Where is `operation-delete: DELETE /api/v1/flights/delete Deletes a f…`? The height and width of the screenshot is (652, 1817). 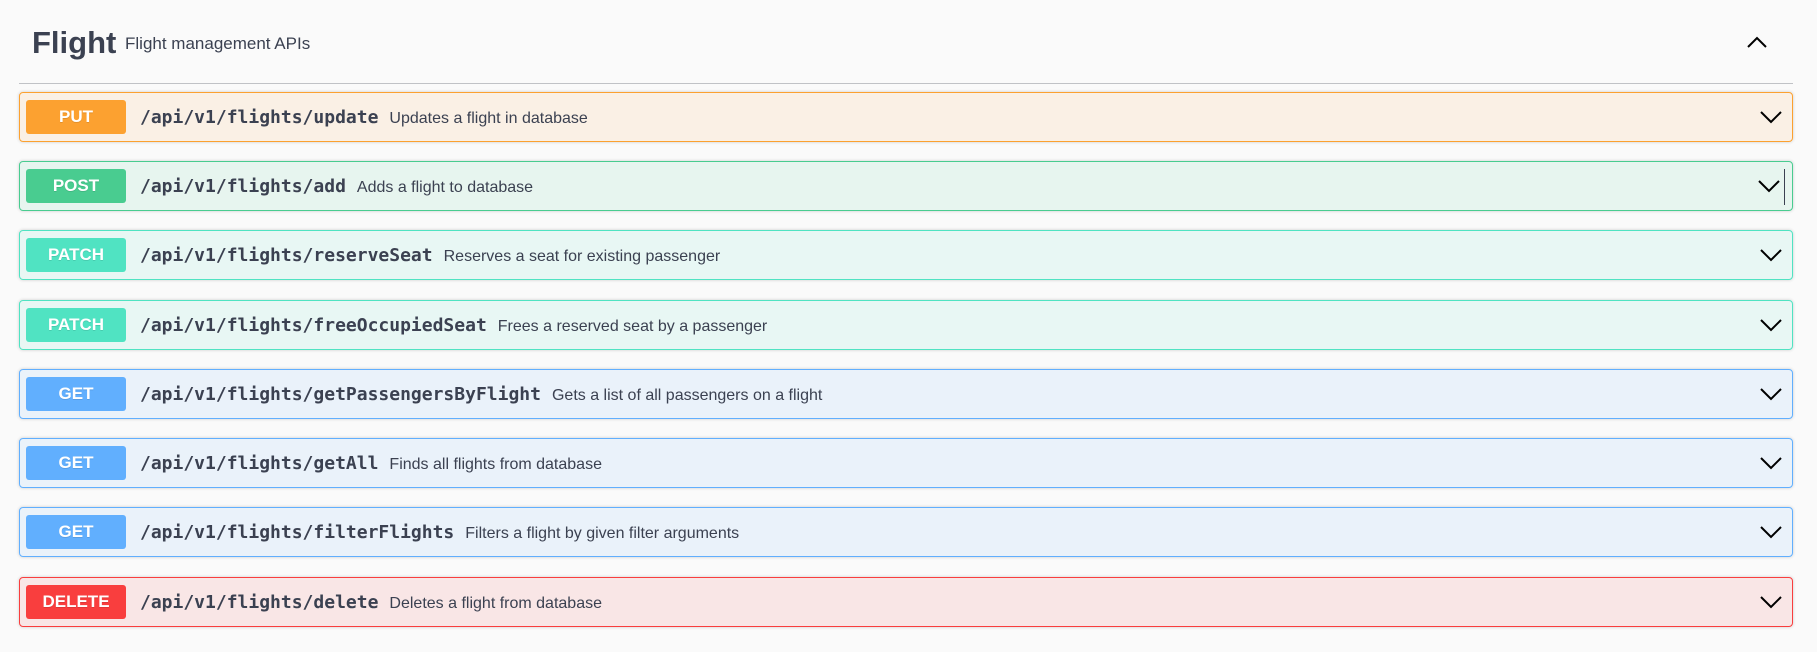
operation-delete: DELETE /api/v1/flights/delete Deletes a f… is located at coordinates (906, 602).